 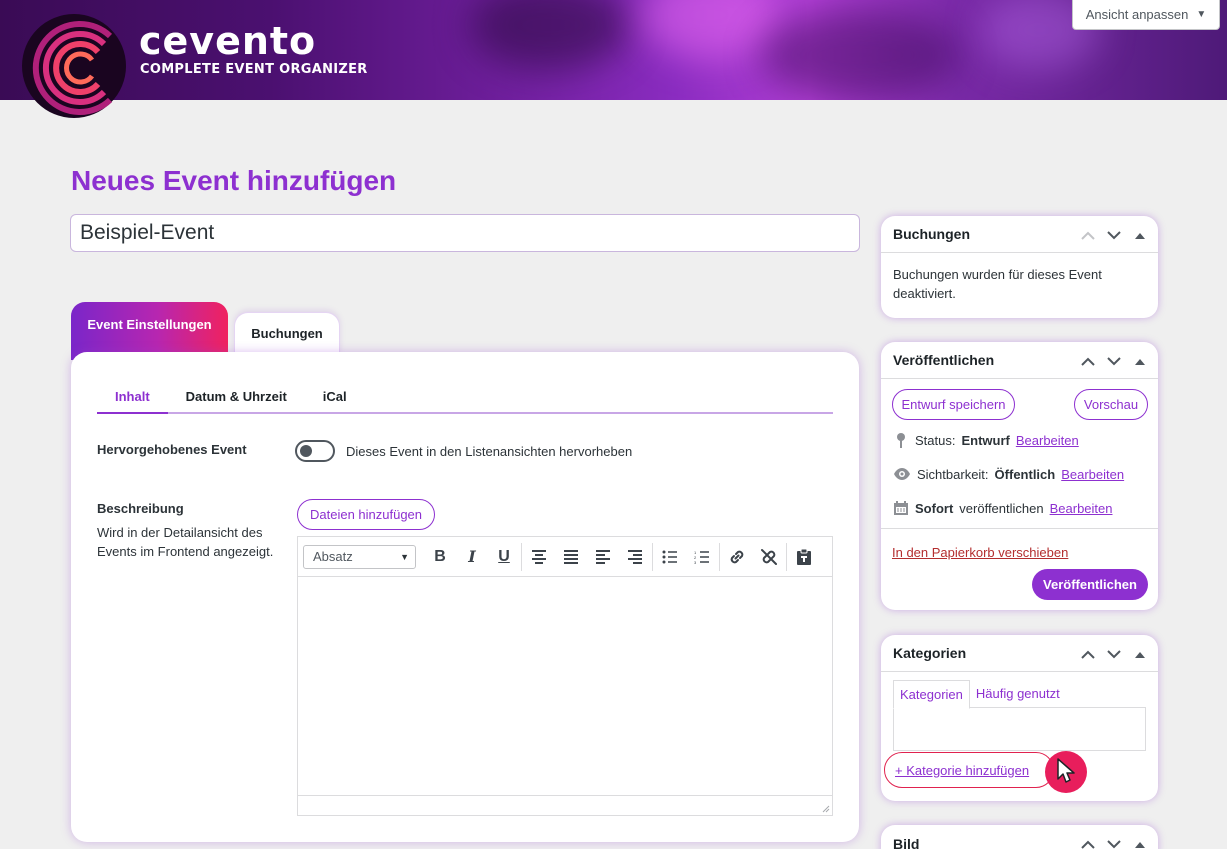 What do you see at coordinates (1047, 440) in the screenshot?
I see `edit-status-link: Bearbeiten` at bounding box center [1047, 440].